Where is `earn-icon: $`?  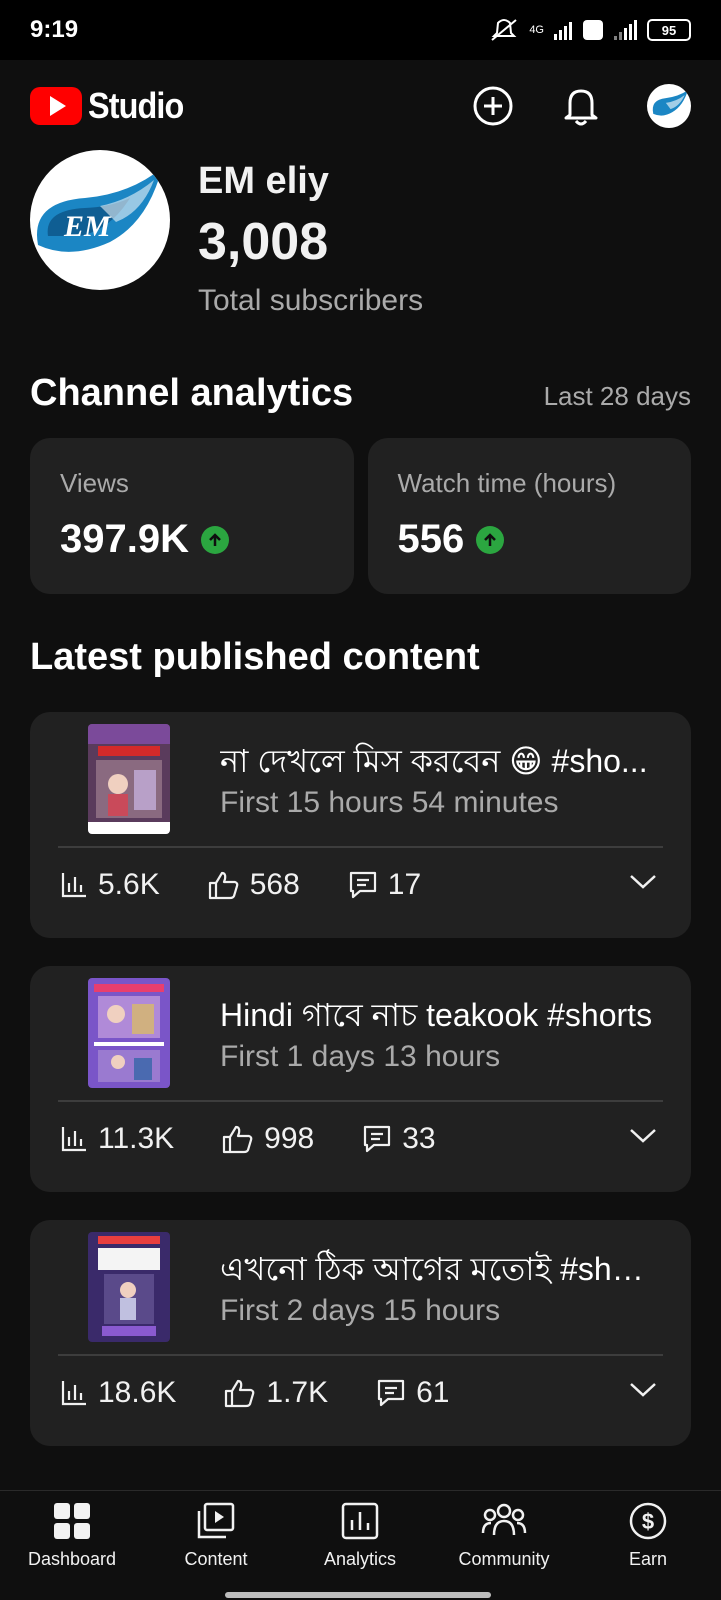
earn-icon: $ is located at coordinates (648, 1521).